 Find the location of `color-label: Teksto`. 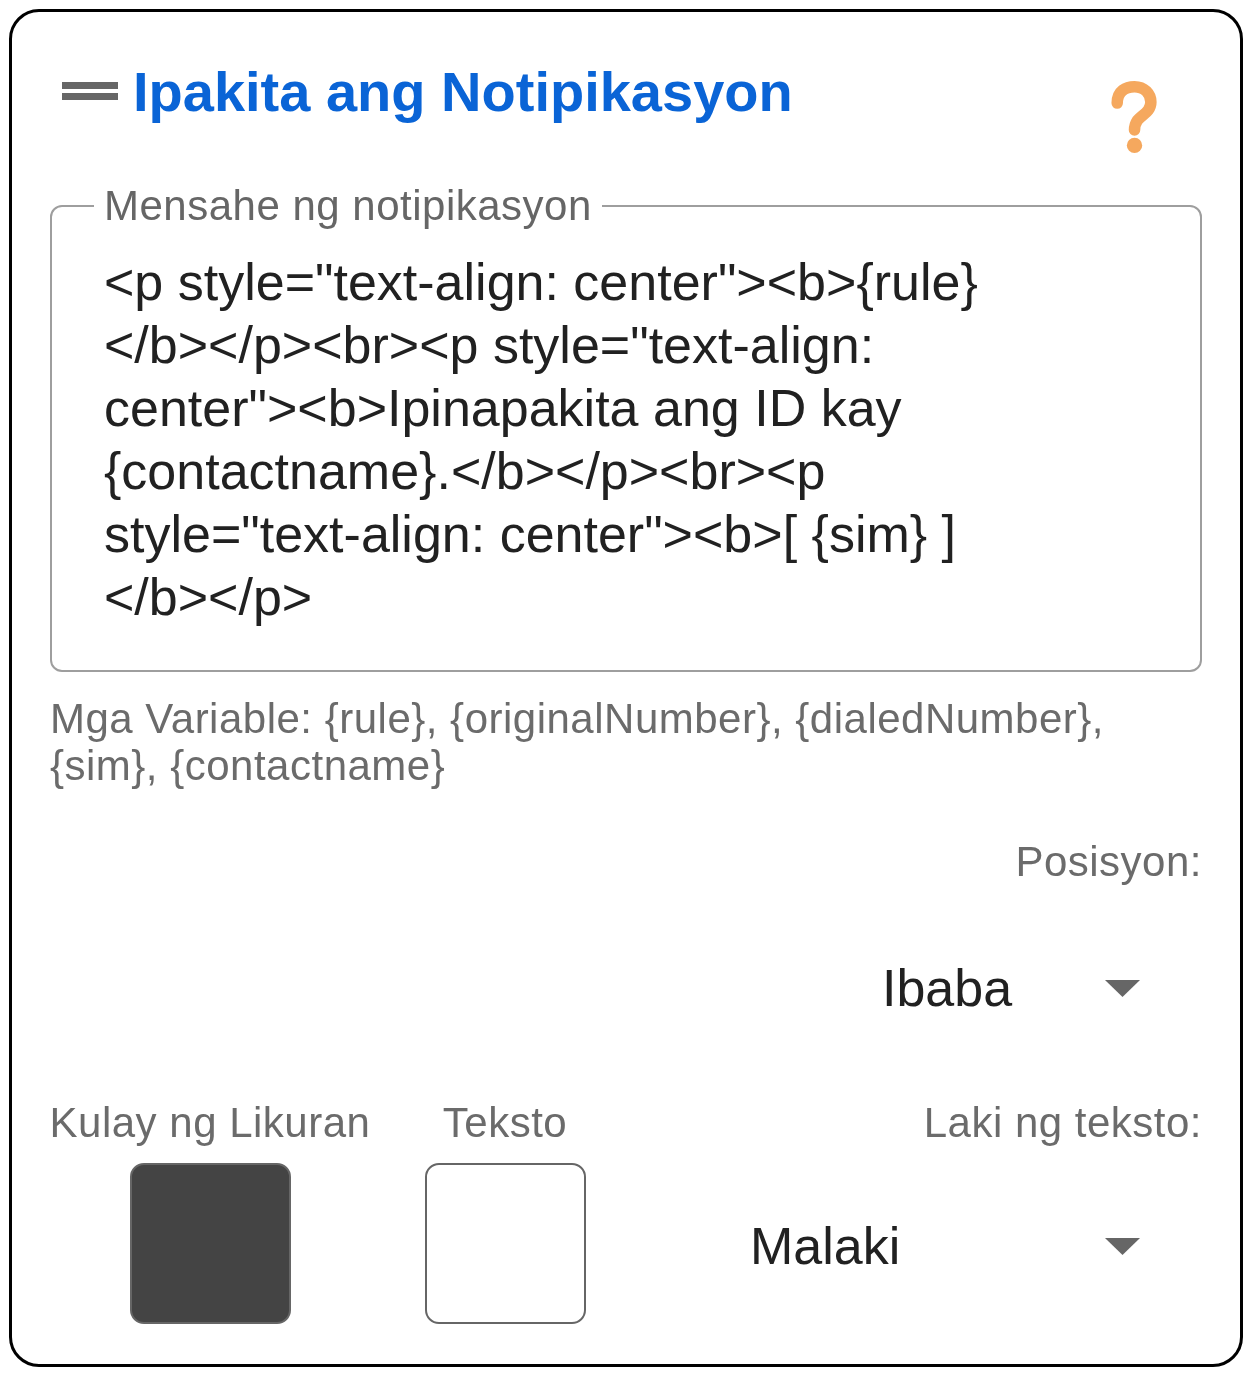

color-label: Teksto is located at coordinates (505, 1122).